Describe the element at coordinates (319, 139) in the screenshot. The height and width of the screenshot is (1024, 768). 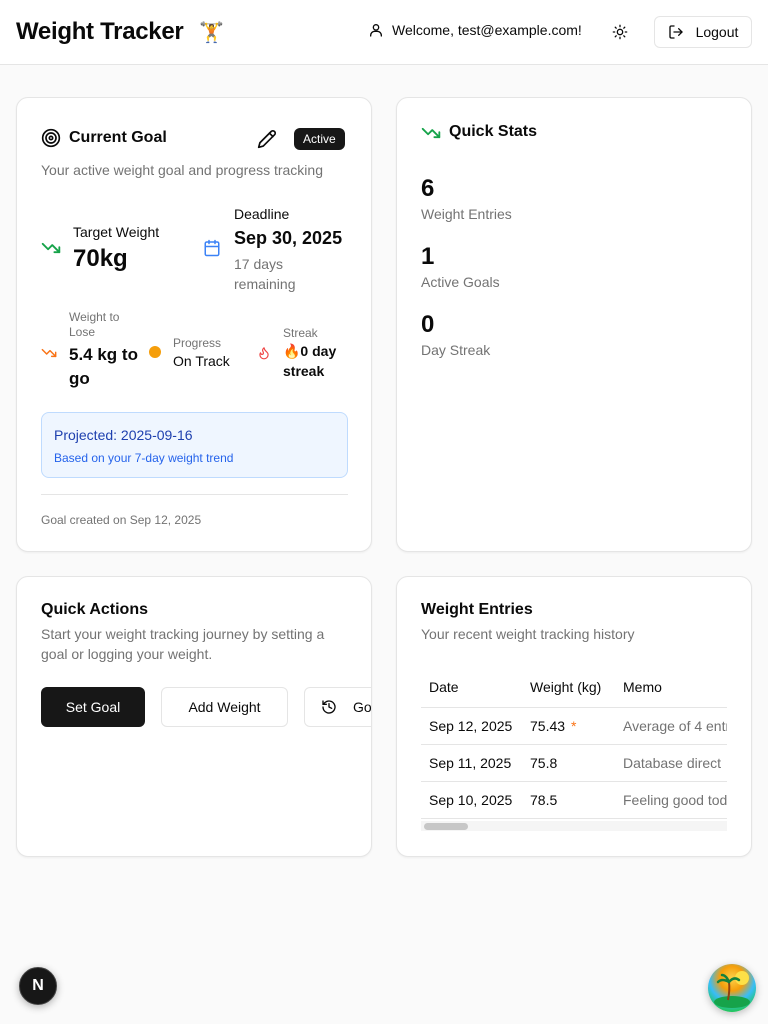
I see `status-badge: Active` at that location.